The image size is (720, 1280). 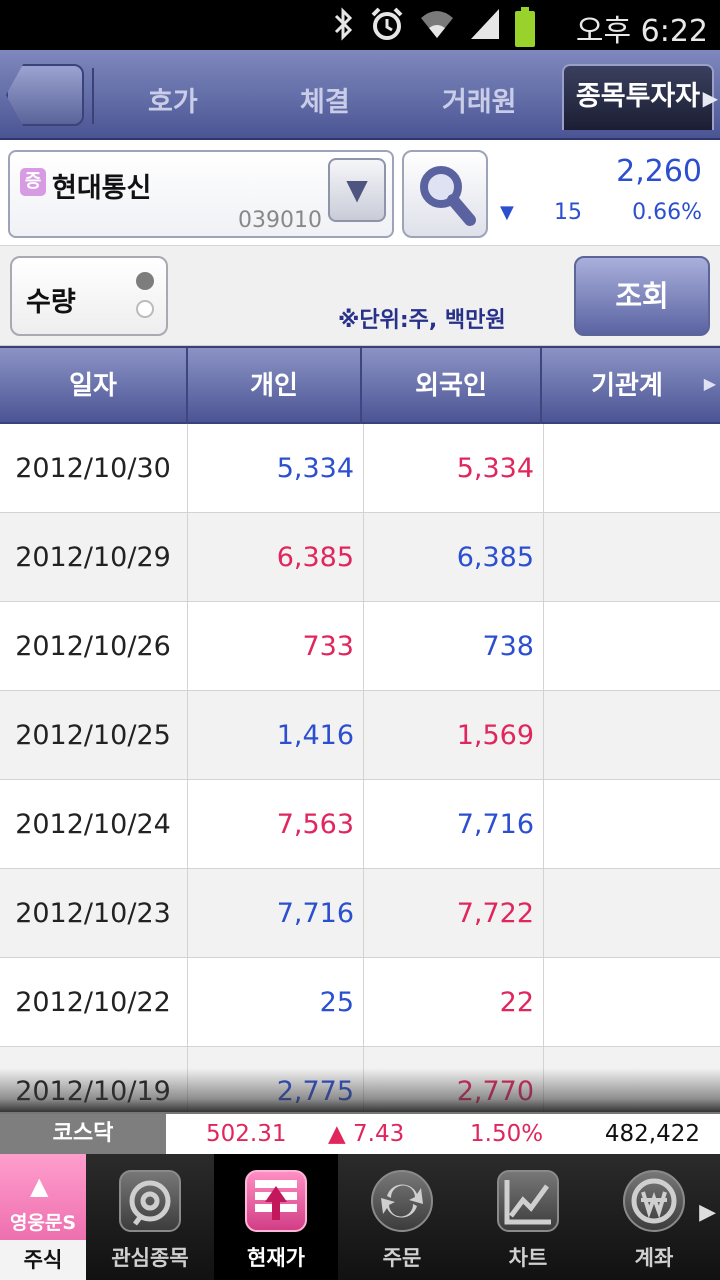 I want to click on tab-investors: 종목투자자, so click(x=638, y=97).